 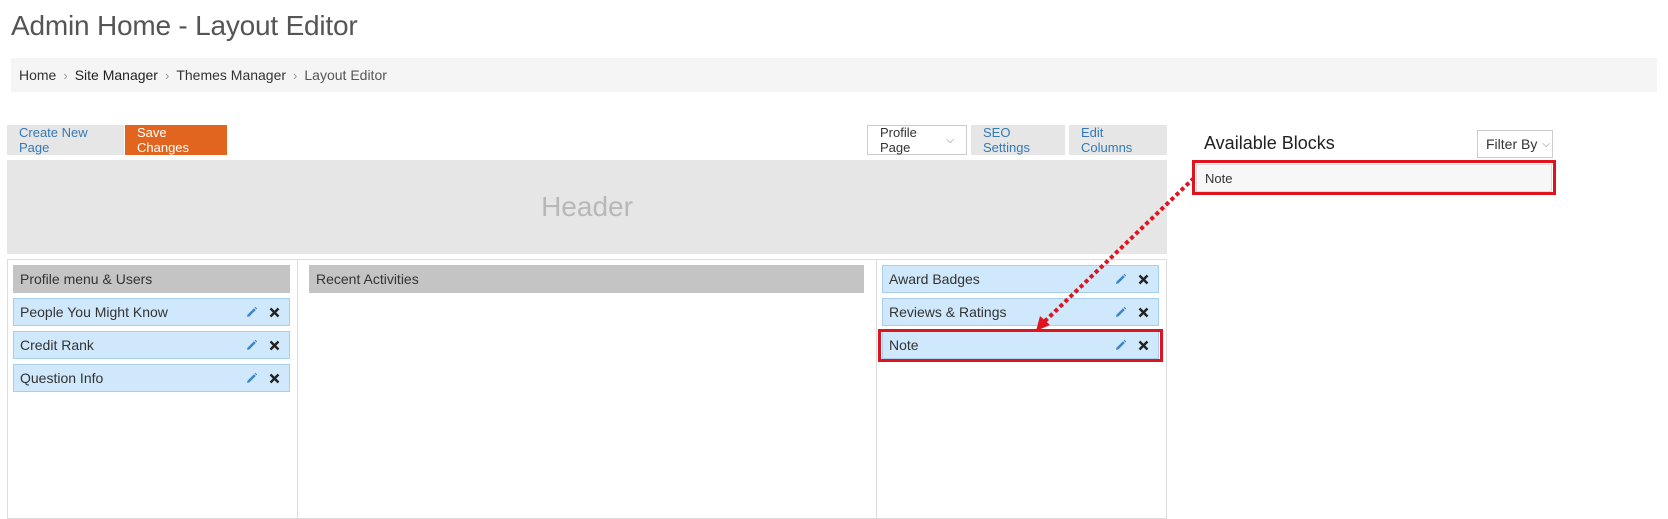 I want to click on layout-block: Question Info, so click(x=151, y=378).